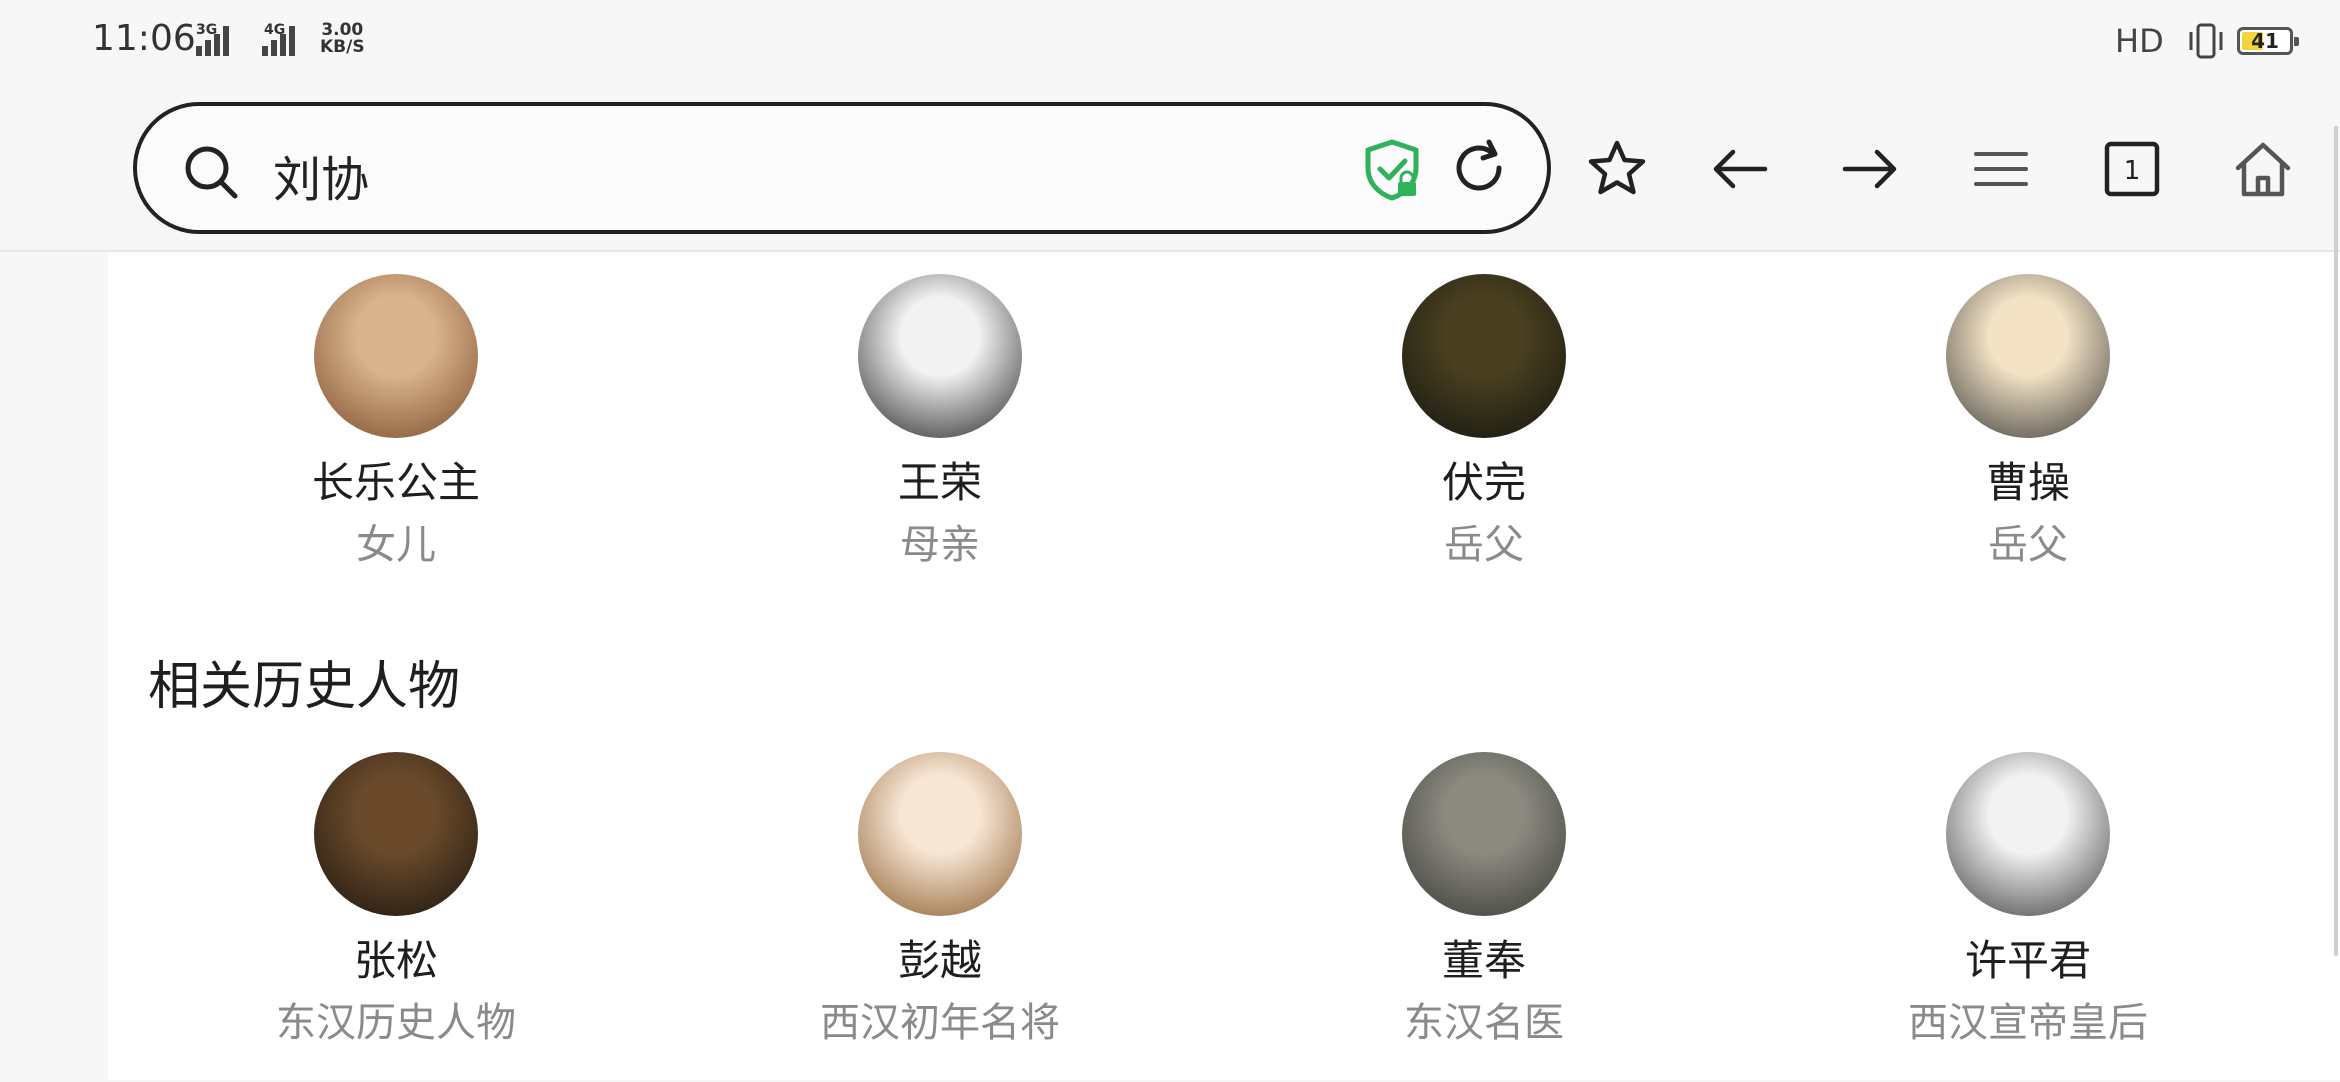  Describe the element at coordinates (396, 545) in the screenshot. I see `person-relation: 女儿` at that location.